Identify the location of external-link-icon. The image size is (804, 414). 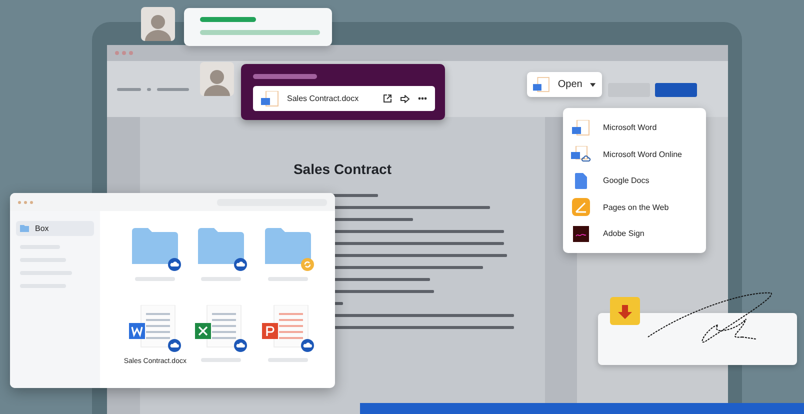
(387, 98).